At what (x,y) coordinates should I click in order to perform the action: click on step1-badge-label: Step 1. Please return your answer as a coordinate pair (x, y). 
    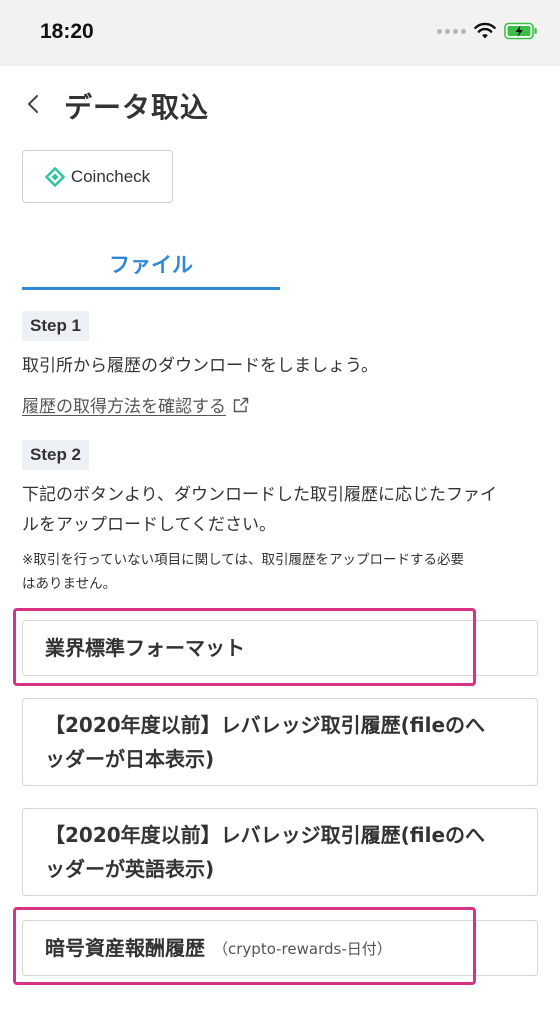
    Looking at the image, I should click on (56, 325).